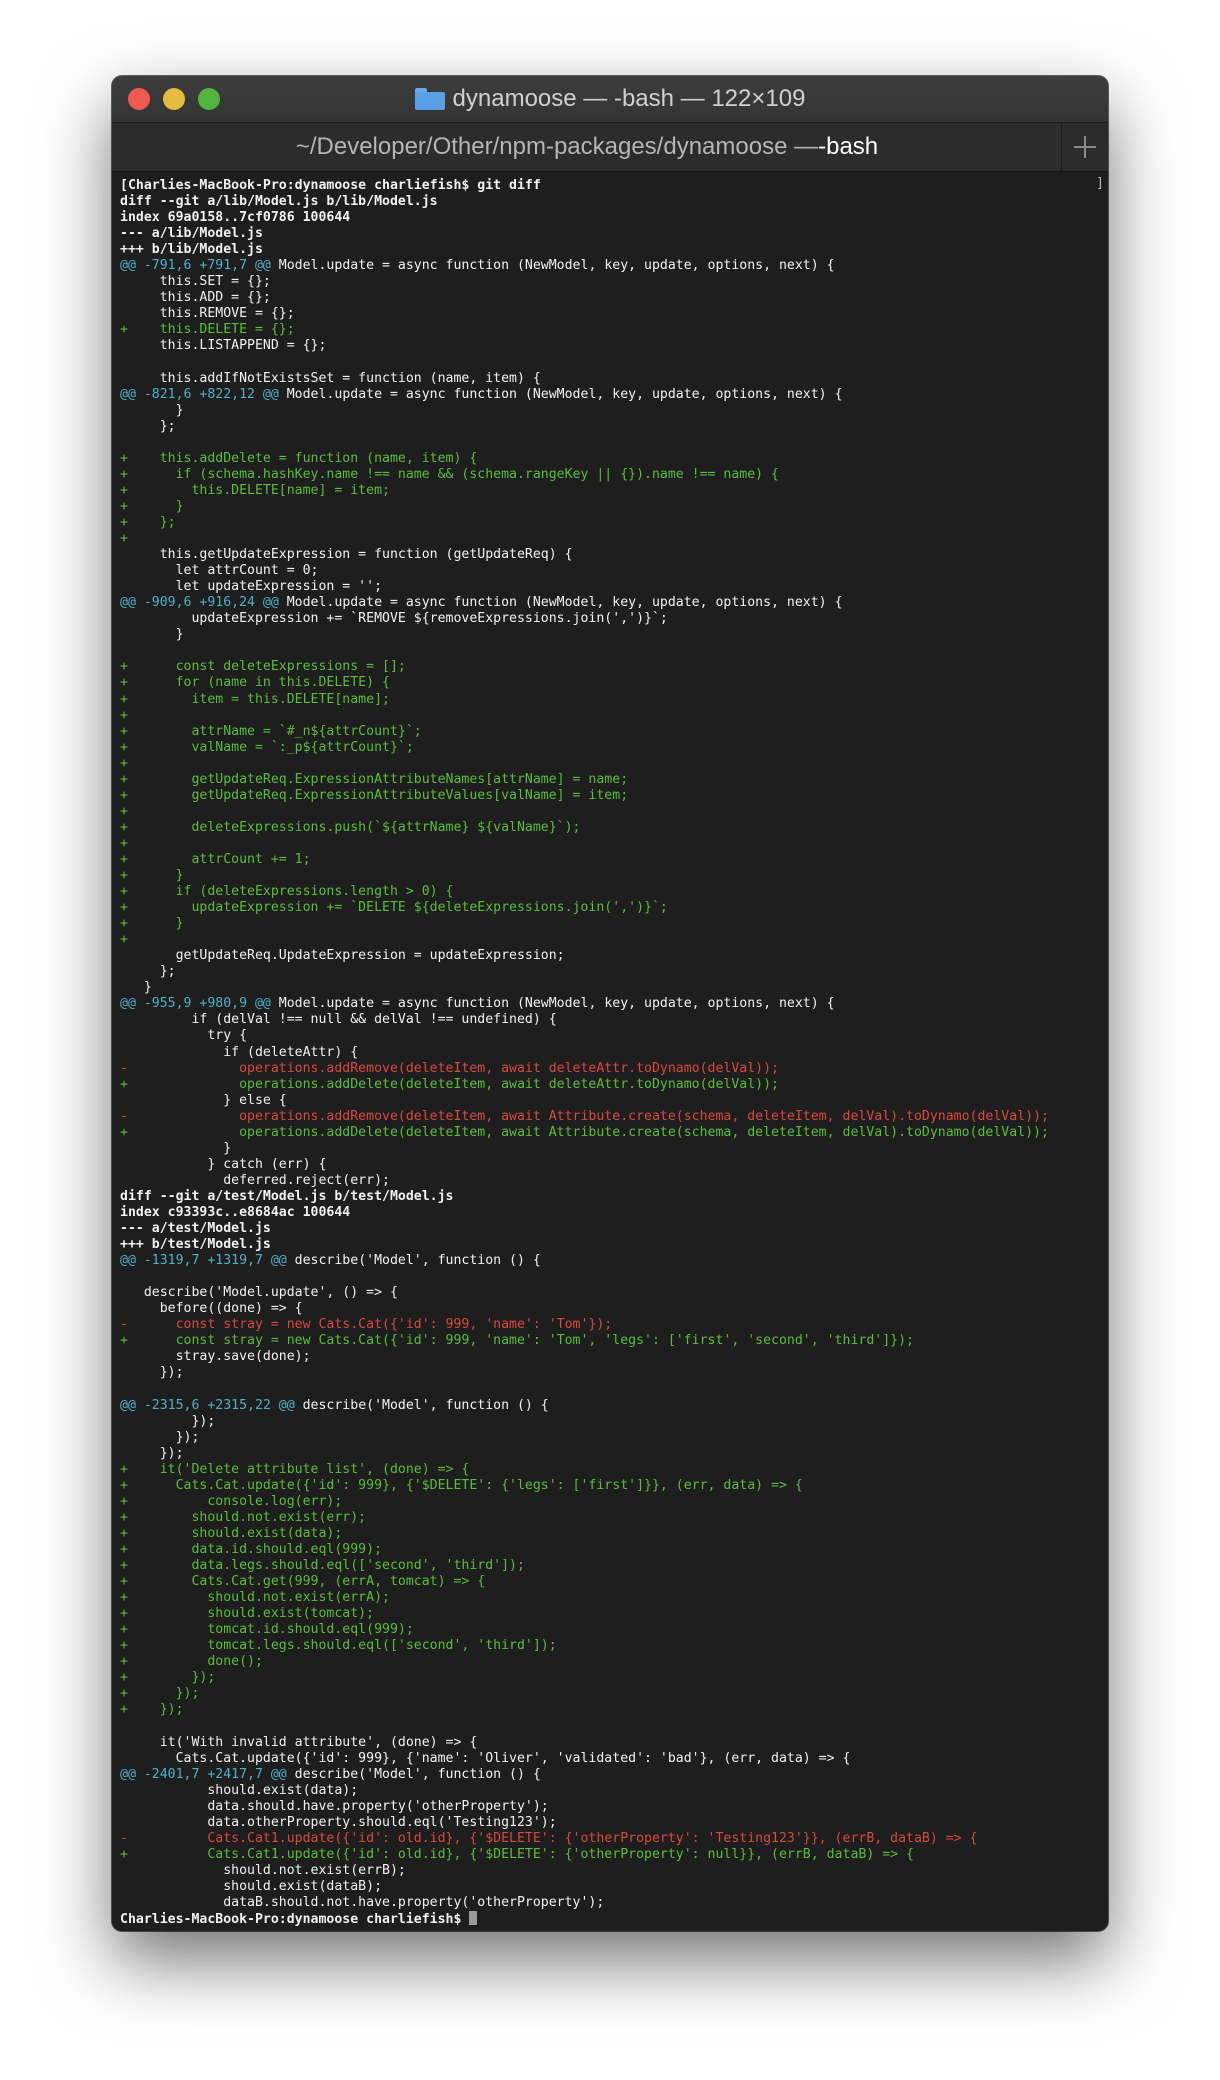  Describe the element at coordinates (614, 1309) in the screenshot. I see `terminal-line: before((done) => {` at that location.